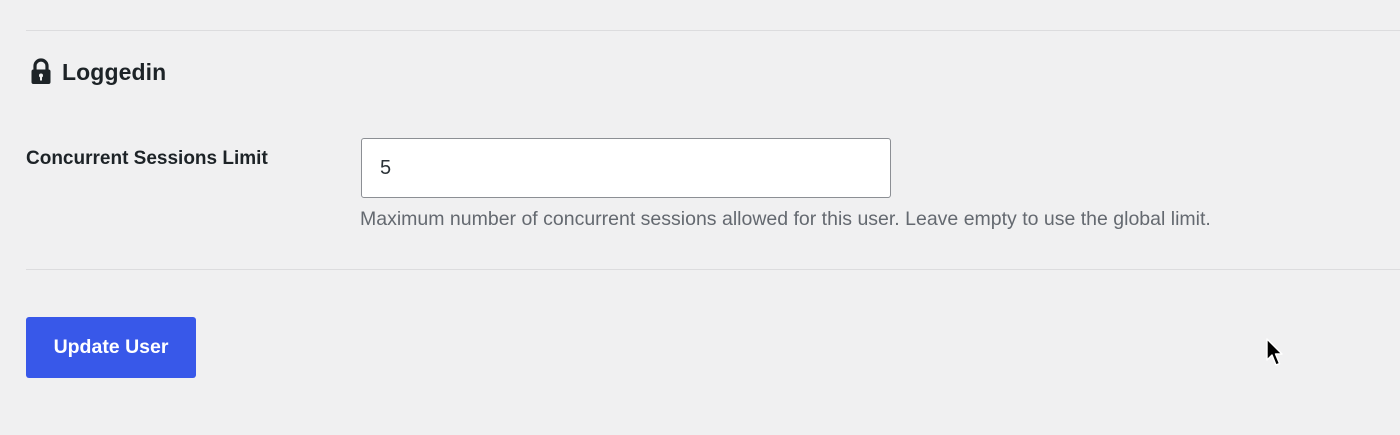 This screenshot has height=435, width=1400. Describe the element at coordinates (41, 72) in the screenshot. I see `lock-icon` at that location.